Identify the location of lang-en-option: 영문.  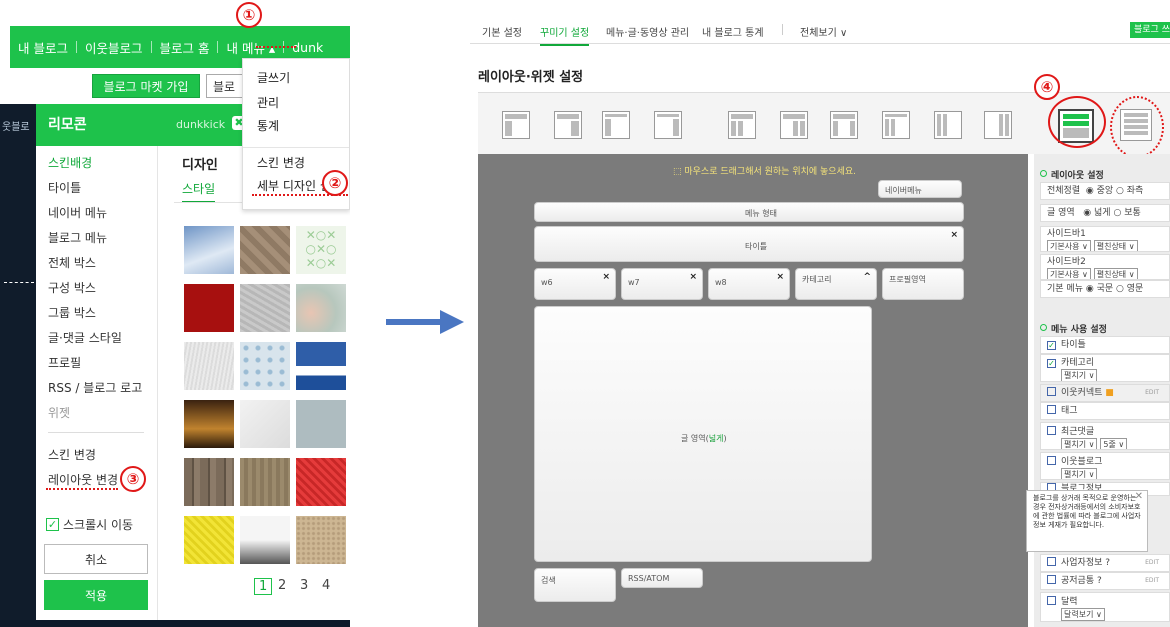
(1135, 289).